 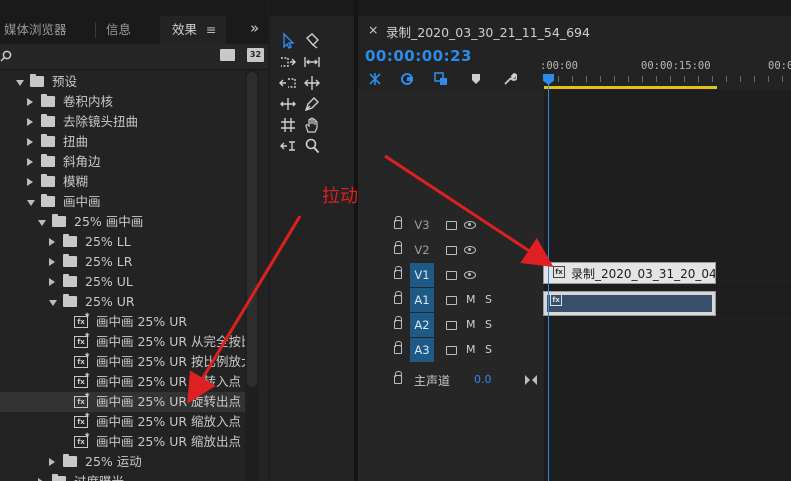 What do you see at coordinates (340, 196) in the screenshot?
I see `annotation-label: 拉动` at bounding box center [340, 196].